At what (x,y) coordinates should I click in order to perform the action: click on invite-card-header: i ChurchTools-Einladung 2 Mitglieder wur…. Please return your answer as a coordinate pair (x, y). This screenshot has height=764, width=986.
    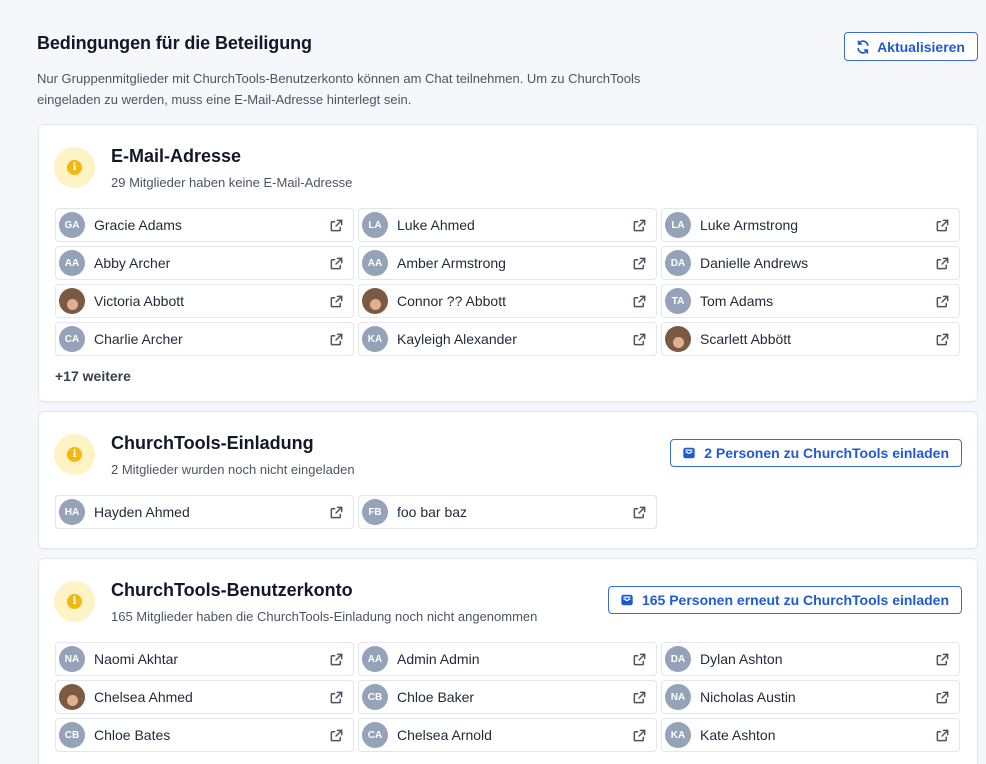
    Looking at the image, I should click on (508, 447).